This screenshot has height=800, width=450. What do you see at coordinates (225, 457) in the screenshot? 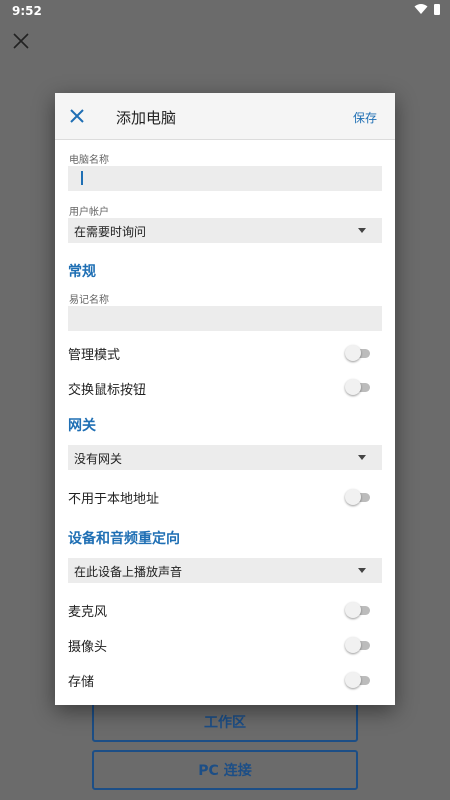
I see `gateway-select: 没有网关` at bounding box center [225, 457].